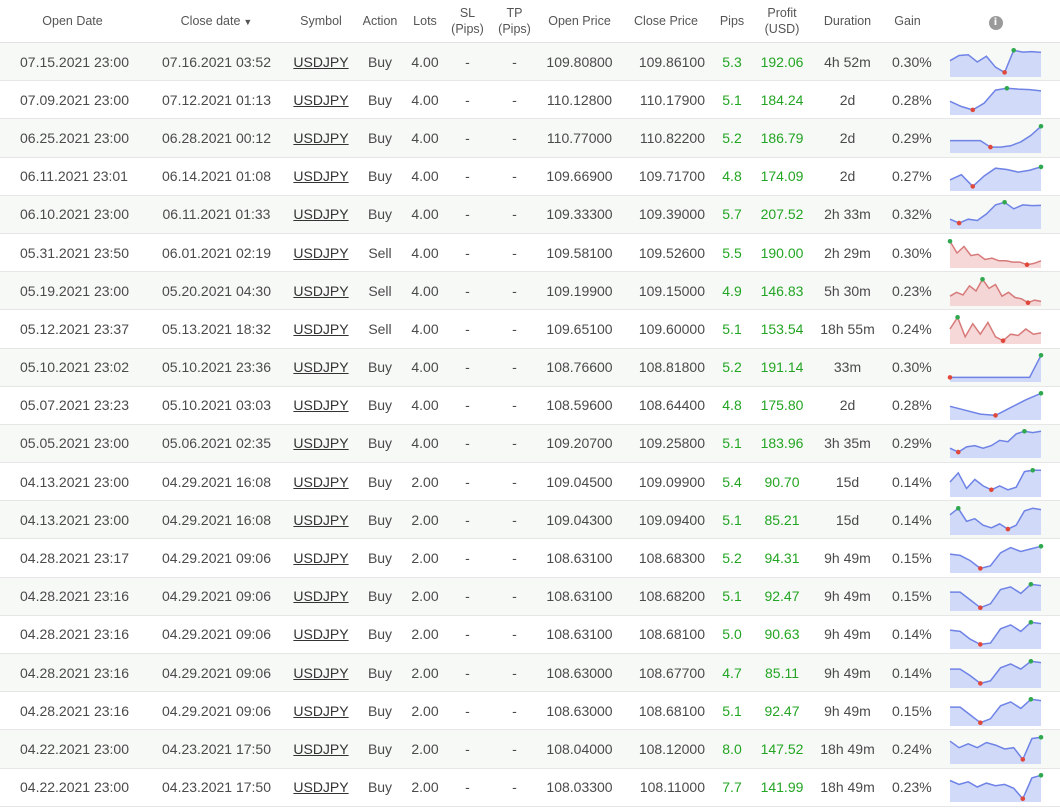  I want to click on cell-close-date: 06.01.2021 02:19, so click(216, 252).